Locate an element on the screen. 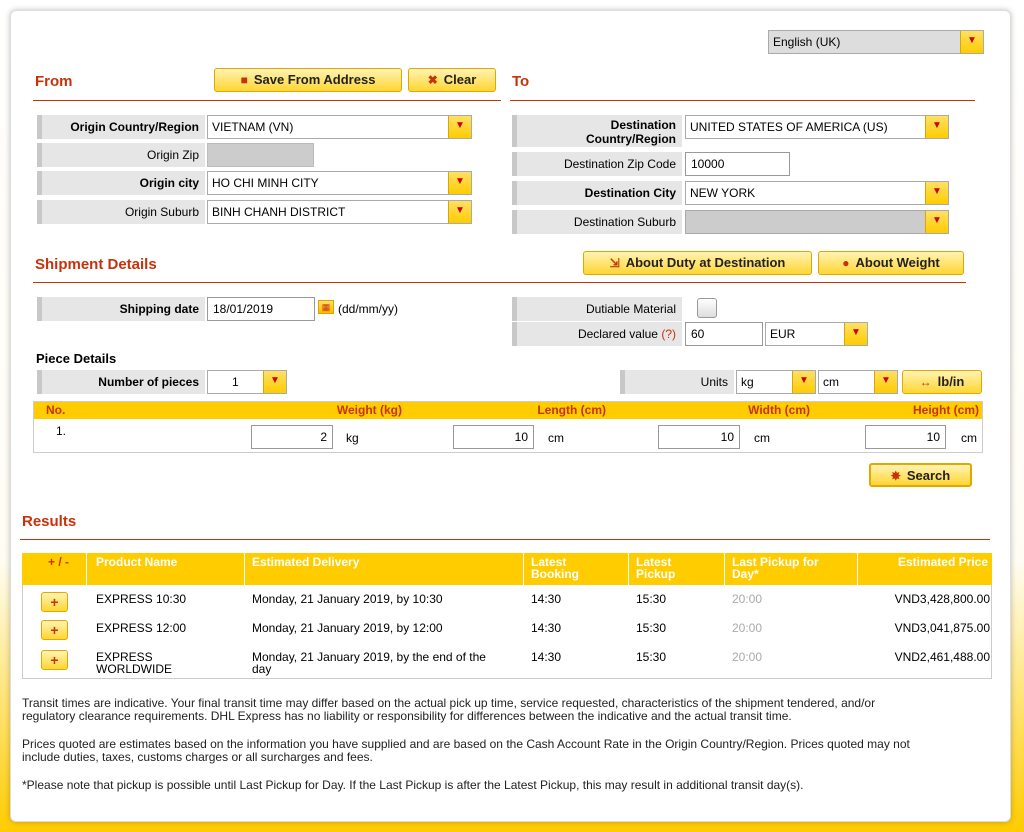  about-duty-button: ⇲ About Duty at Destination is located at coordinates (697, 263).